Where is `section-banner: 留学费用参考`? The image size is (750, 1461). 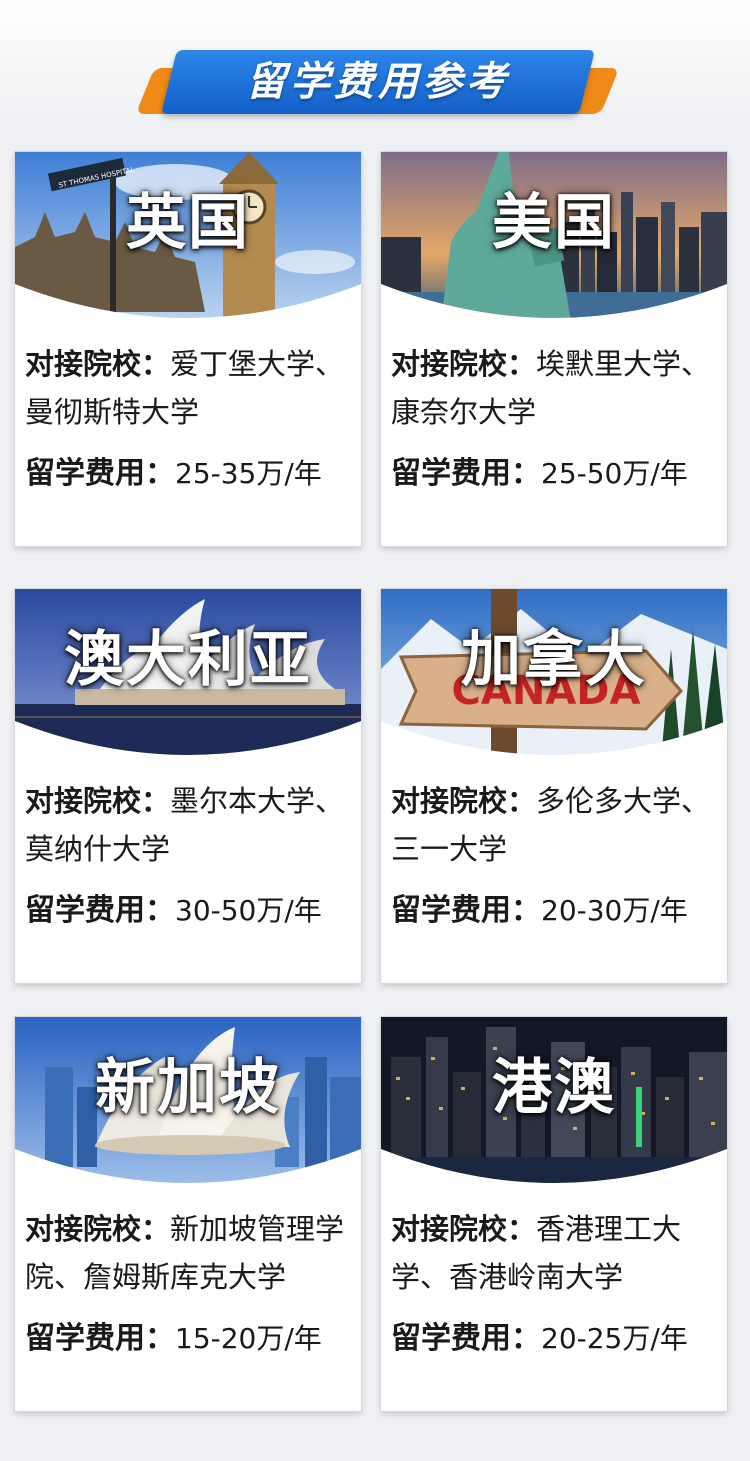
section-banner: 留学费用参考 is located at coordinates (377, 85).